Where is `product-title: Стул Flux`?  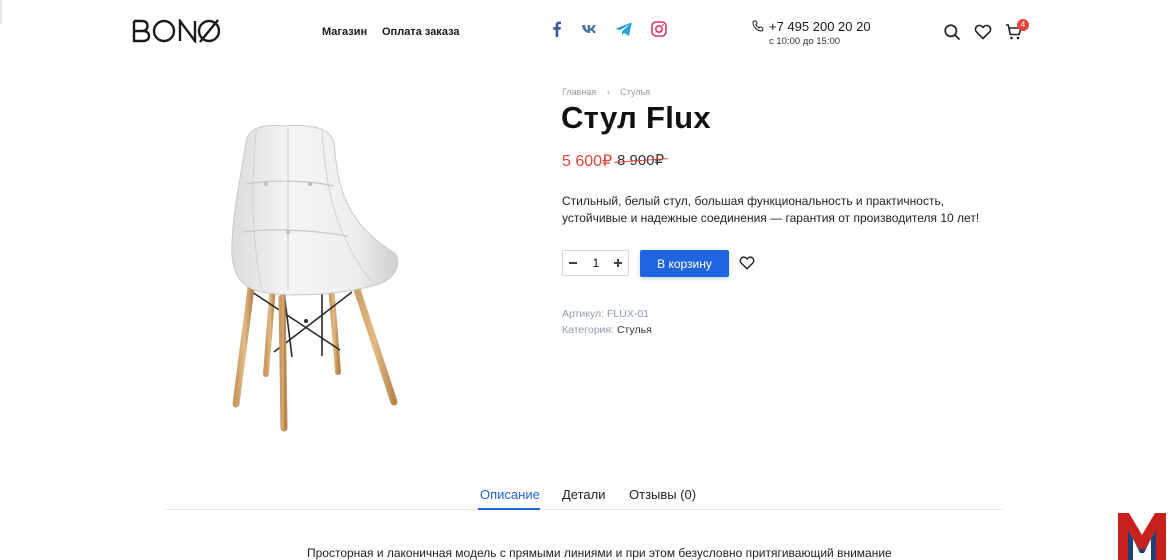 product-title: Стул Flux is located at coordinates (636, 117).